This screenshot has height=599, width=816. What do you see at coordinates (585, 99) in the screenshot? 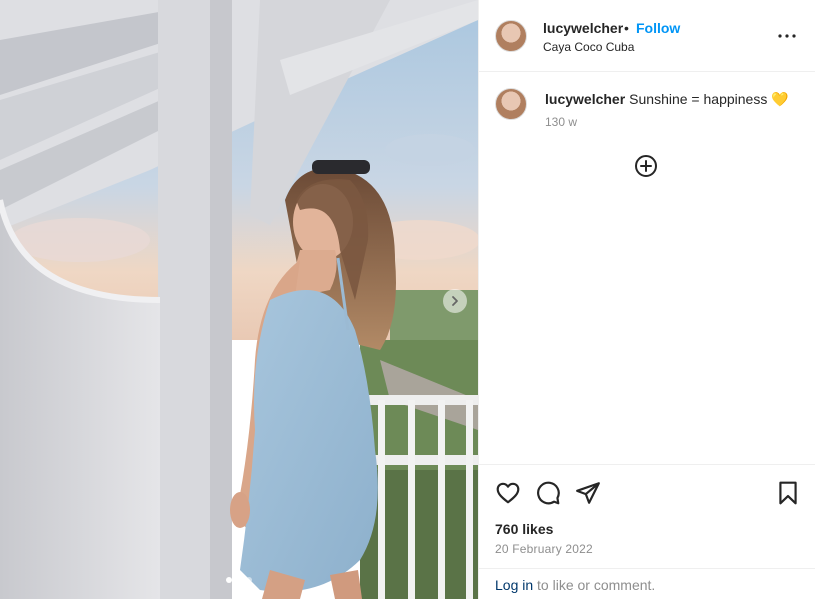
I see `caption-username: lucywelcher` at bounding box center [585, 99].